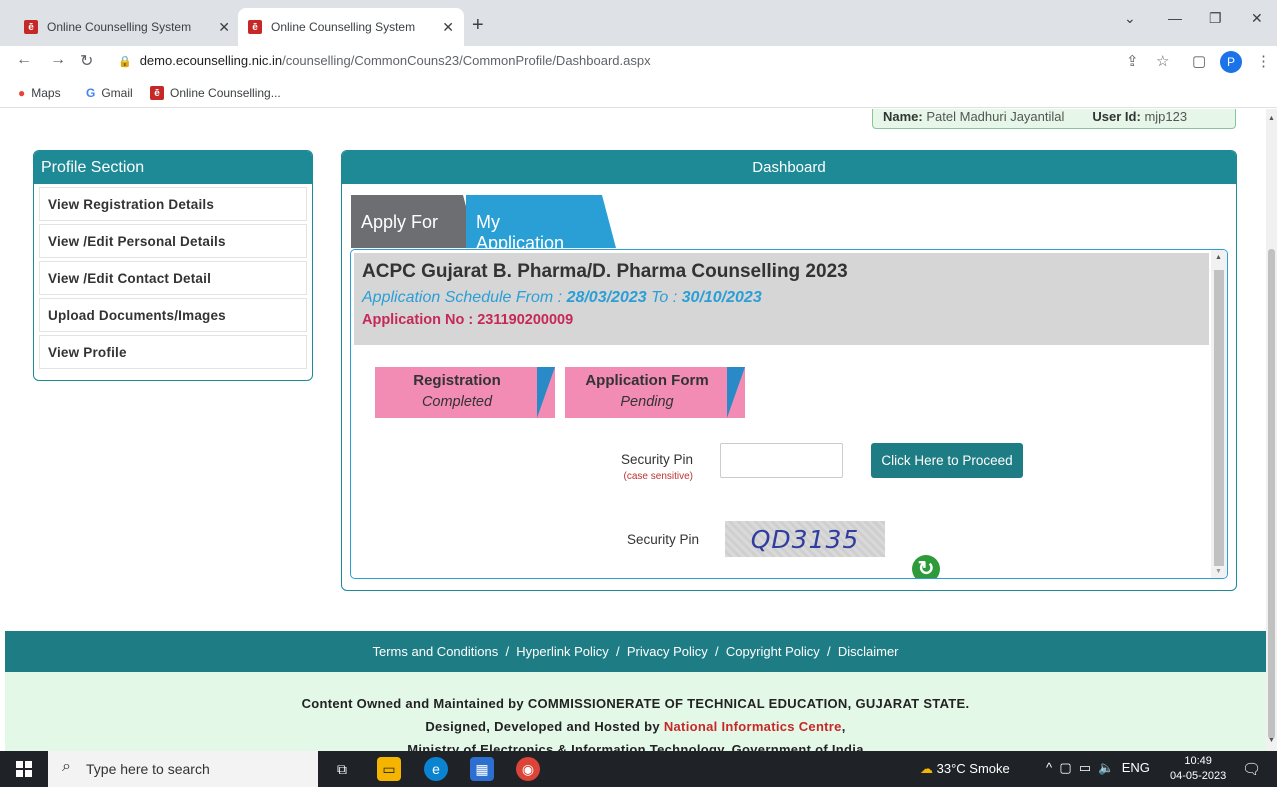  Describe the element at coordinates (1198, 776) in the screenshot. I see `clock-date: 04-05-2023` at that location.